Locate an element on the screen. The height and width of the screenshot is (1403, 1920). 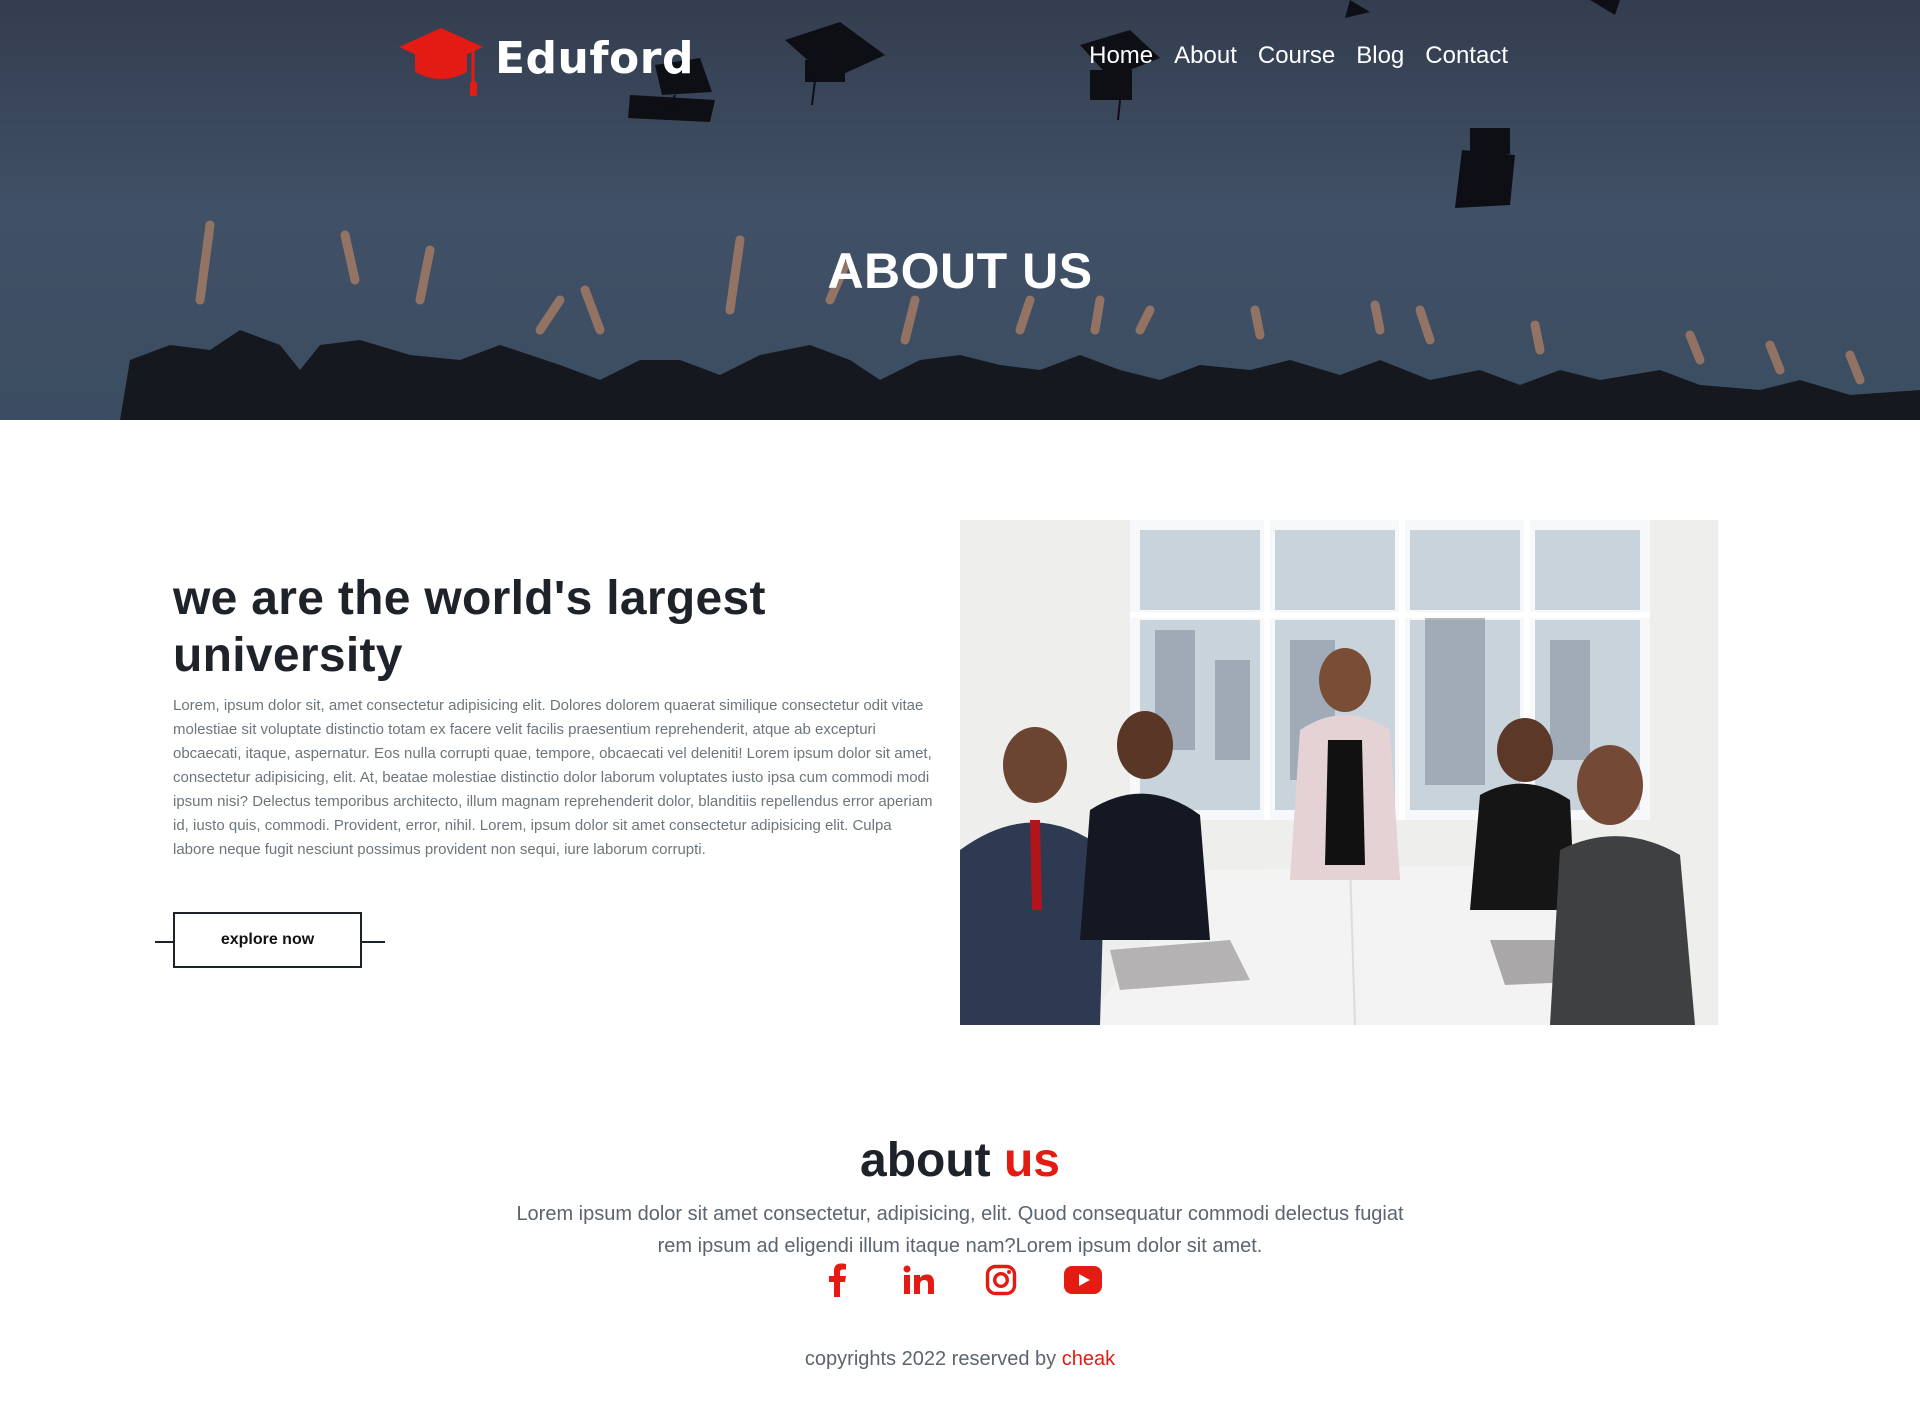
team-meeting-image is located at coordinates (1339, 772).